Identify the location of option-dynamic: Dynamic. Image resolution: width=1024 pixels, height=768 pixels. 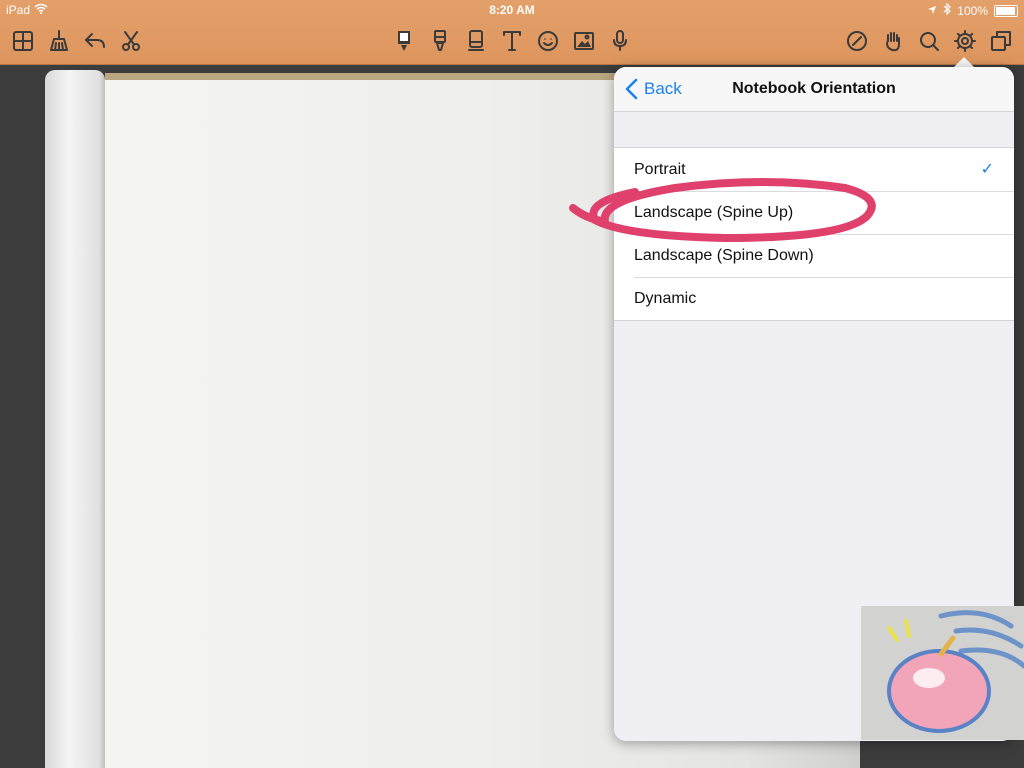
(814, 298).